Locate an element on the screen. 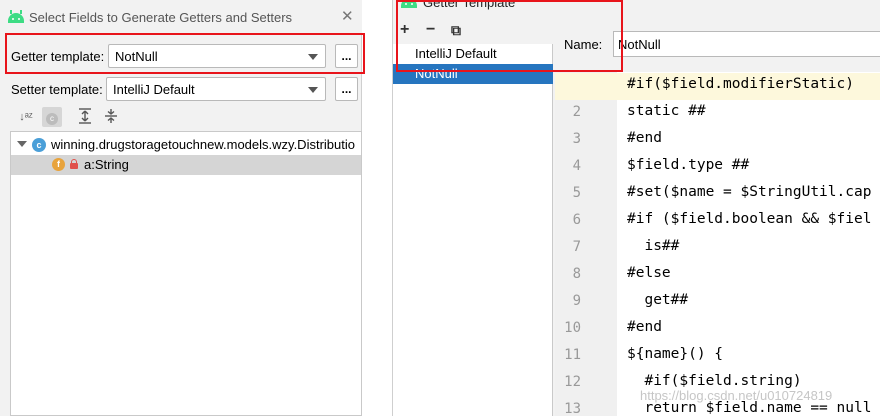  name-input: NotNull is located at coordinates (746, 44).